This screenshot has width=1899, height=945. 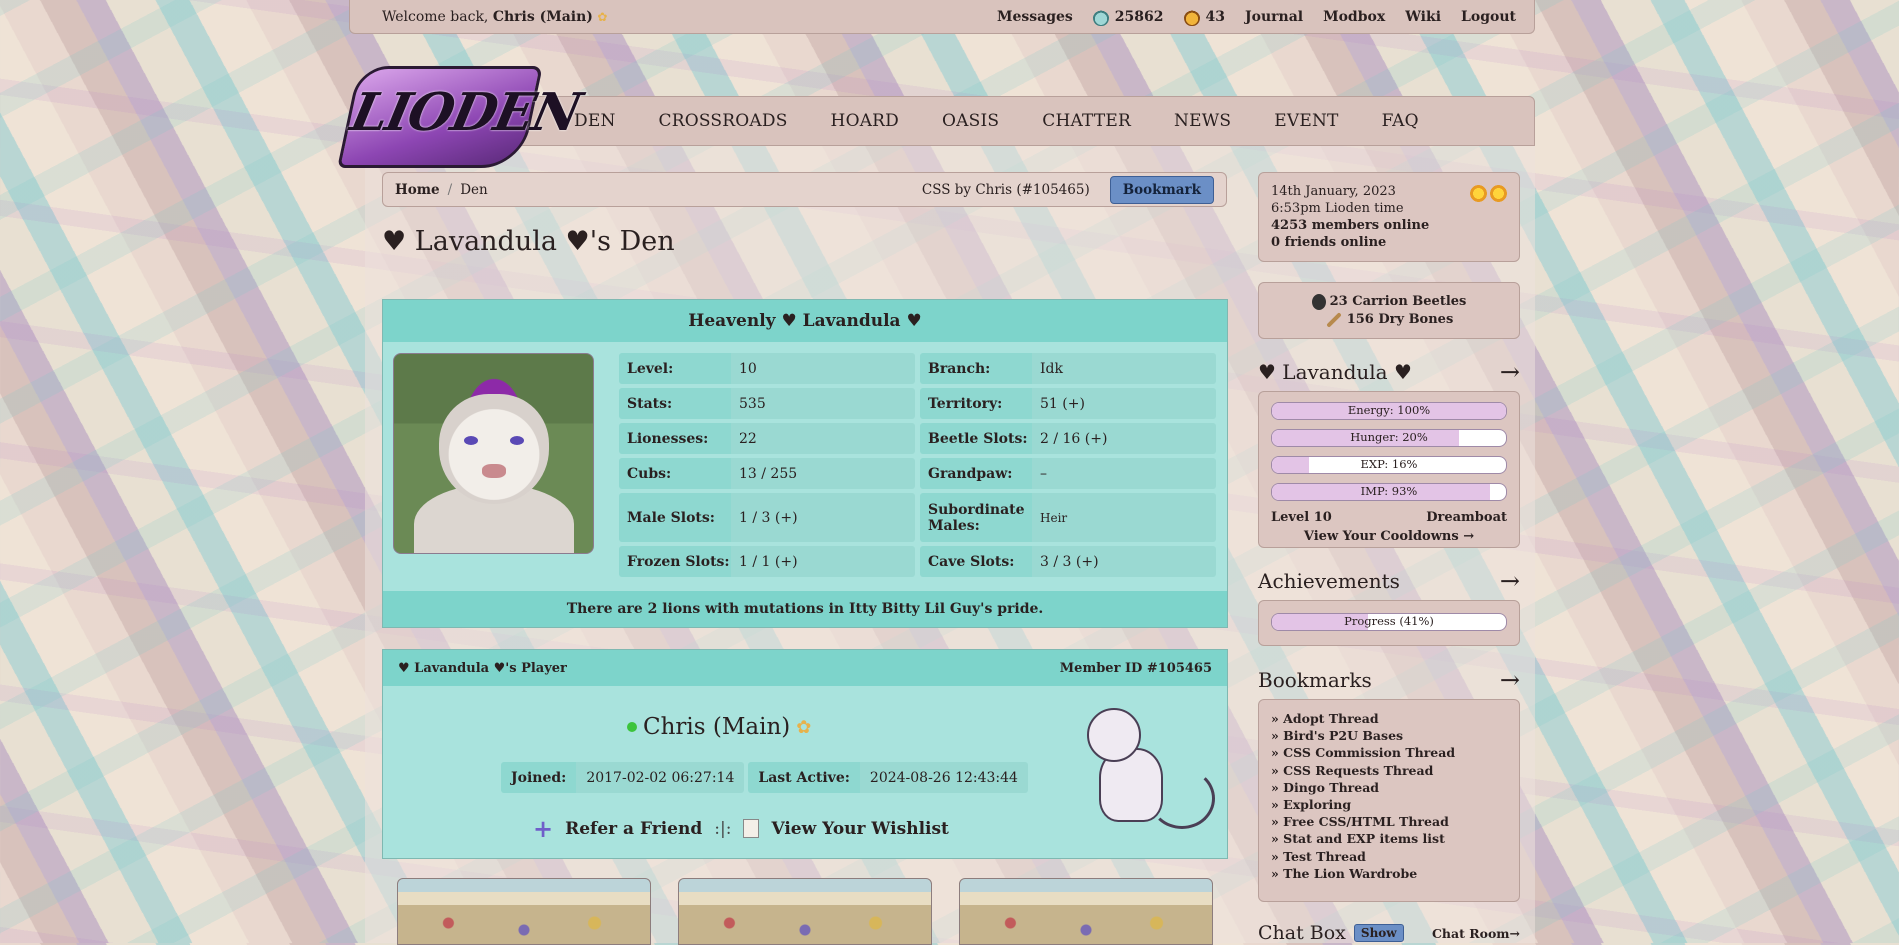 What do you see at coordinates (917, 438) in the screenshot?
I see `stat-row: Lionesses: 22 Beetle Slots: 2 / 16 (+)` at bounding box center [917, 438].